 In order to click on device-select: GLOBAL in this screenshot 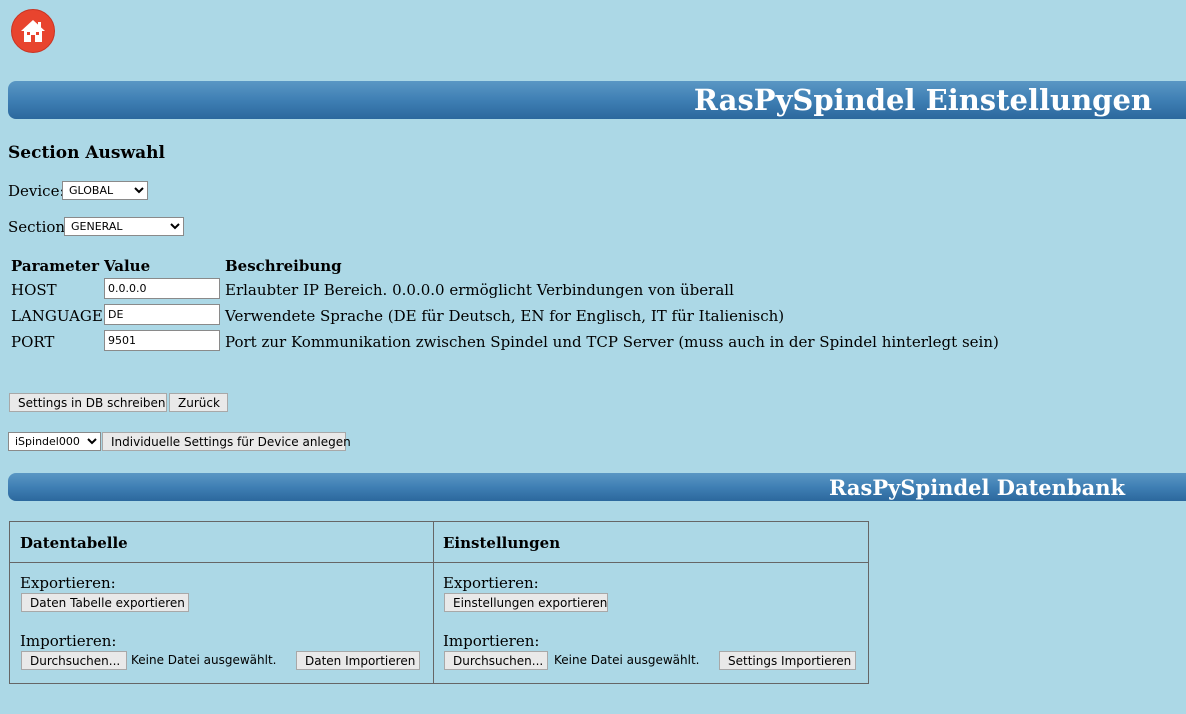, I will do `click(105, 190)`.